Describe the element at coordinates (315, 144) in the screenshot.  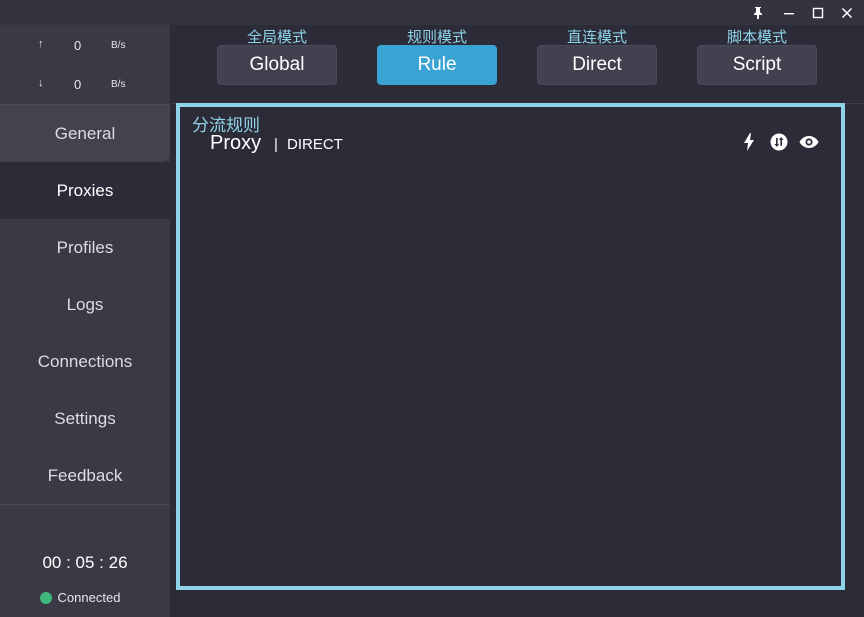
I see `proxy-group-current: DIRECT` at that location.